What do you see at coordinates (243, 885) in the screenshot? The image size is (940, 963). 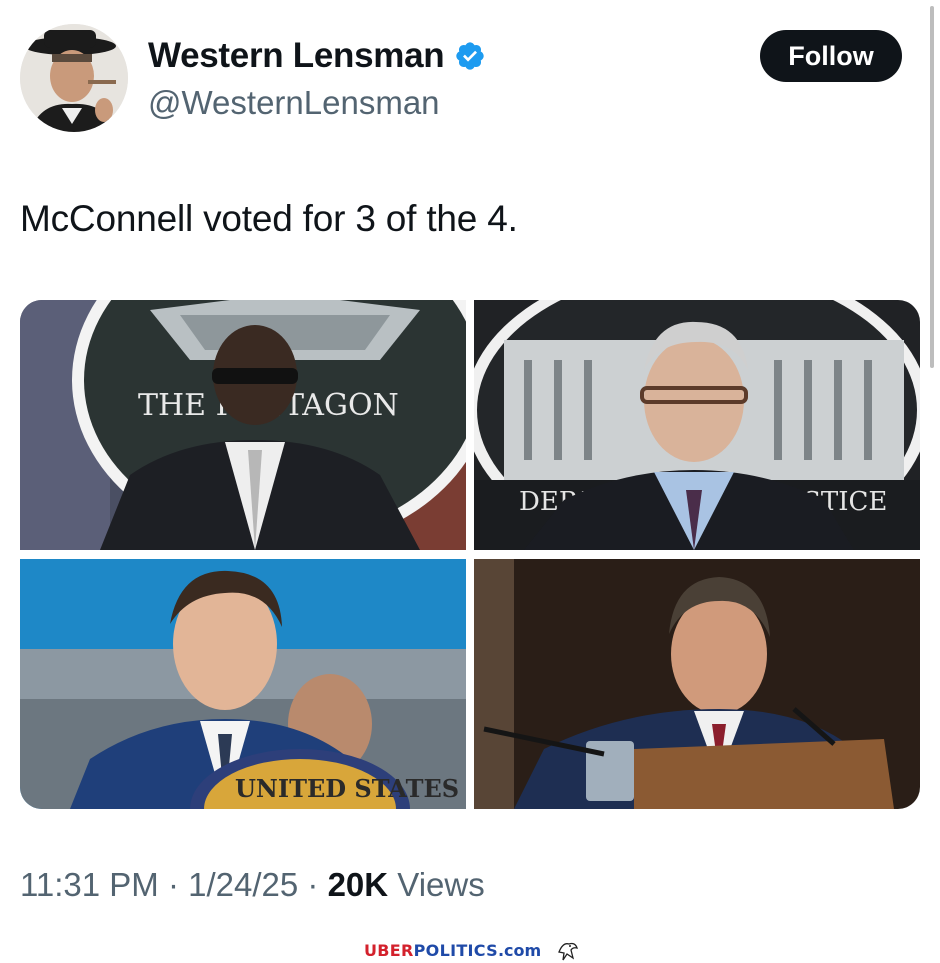 I see `tweet-date: 1/24/25` at bounding box center [243, 885].